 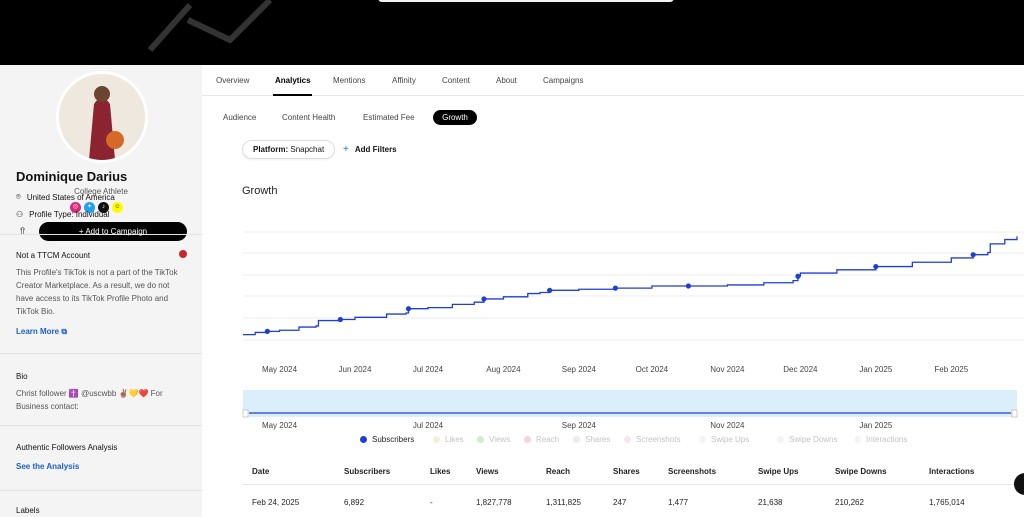 I want to click on tab-mentions: Mentions, so click(x=349, y=80).